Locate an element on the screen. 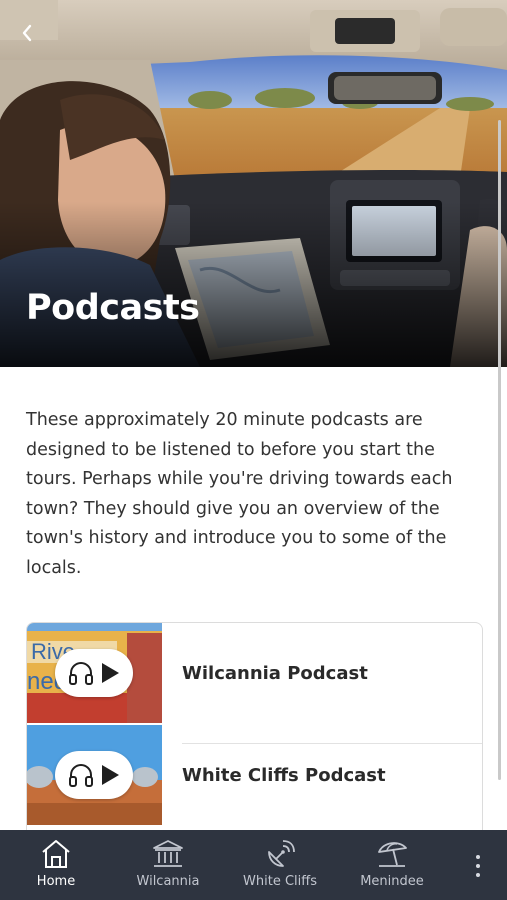 This screenshot has width=507, height=900. podcast-thumbnail: Rive ned is located at coordinates (94, 673).